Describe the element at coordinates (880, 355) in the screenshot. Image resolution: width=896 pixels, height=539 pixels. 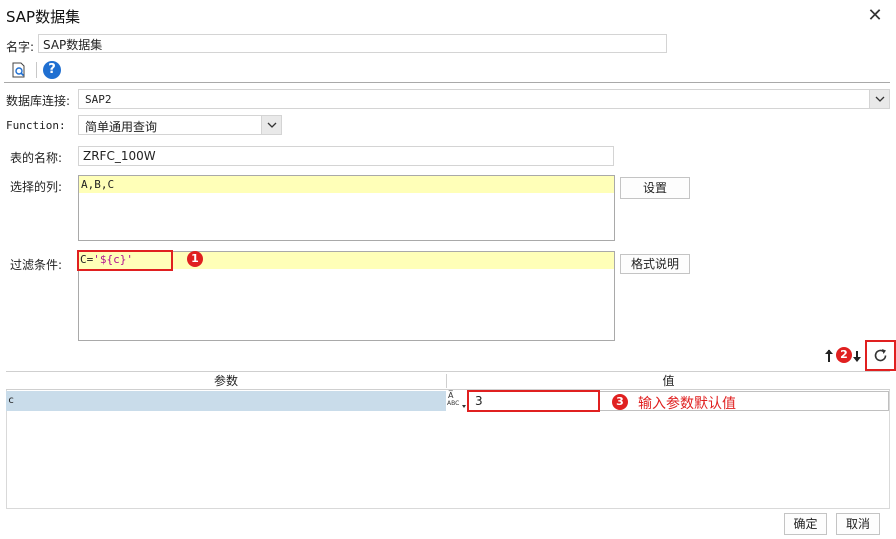
I see `refresh-icon` at that location.